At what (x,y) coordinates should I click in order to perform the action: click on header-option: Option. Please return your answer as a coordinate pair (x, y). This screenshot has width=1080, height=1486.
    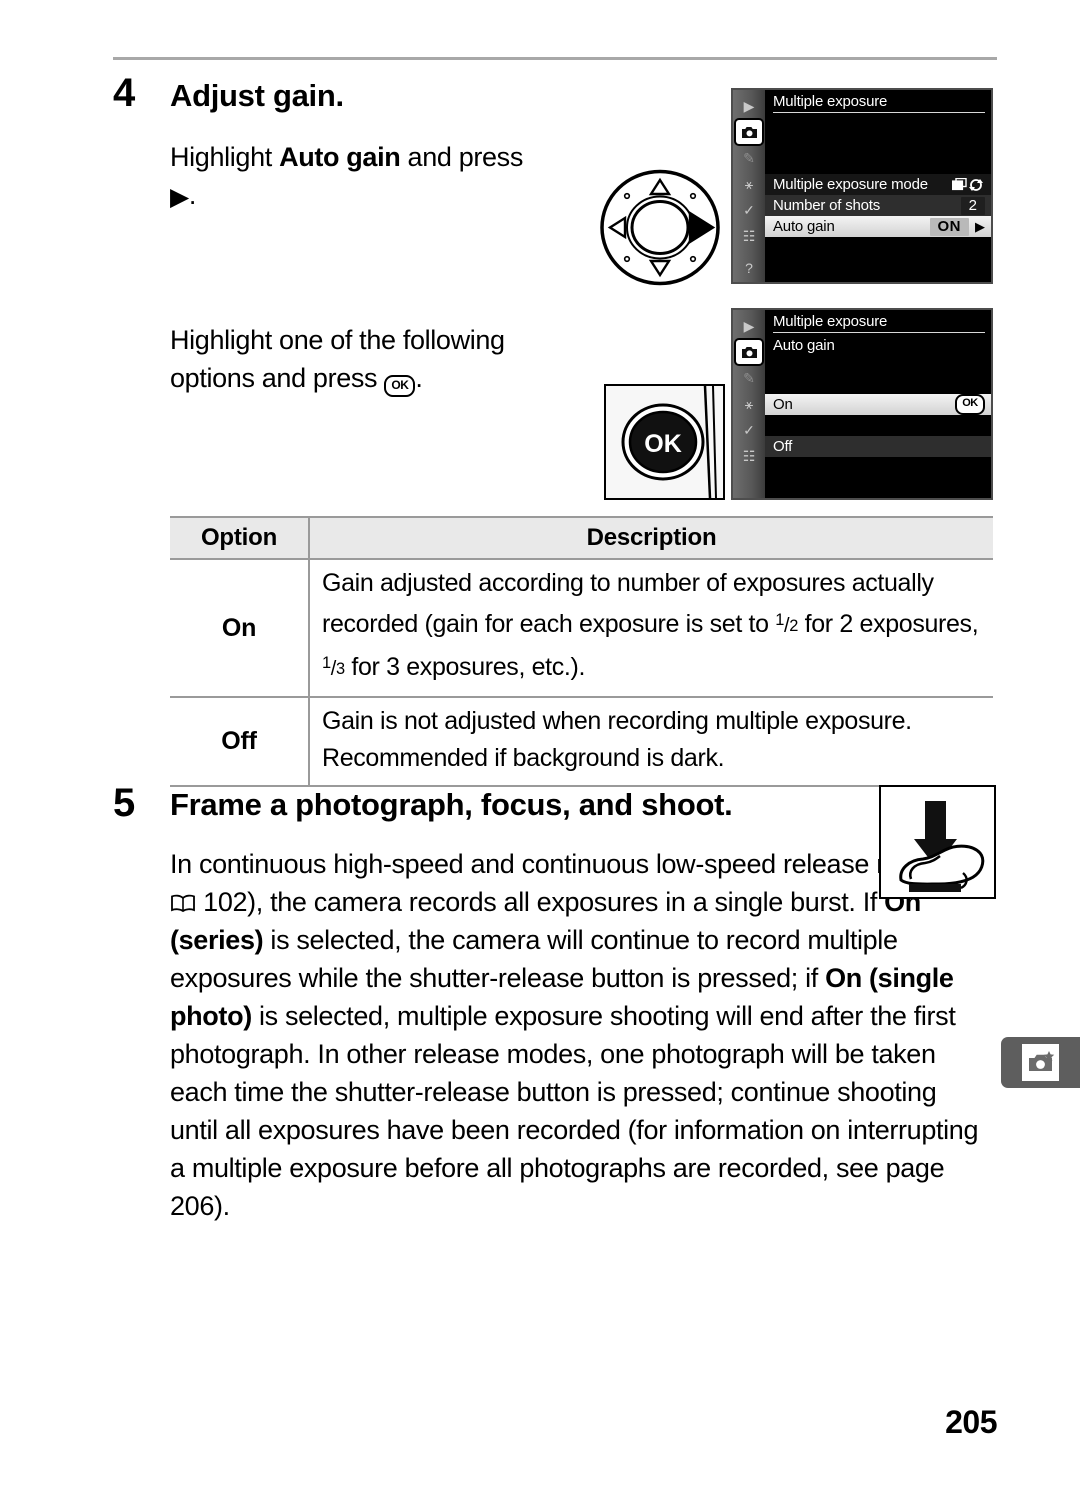
    Looking at the image, I should click on (240, 538).